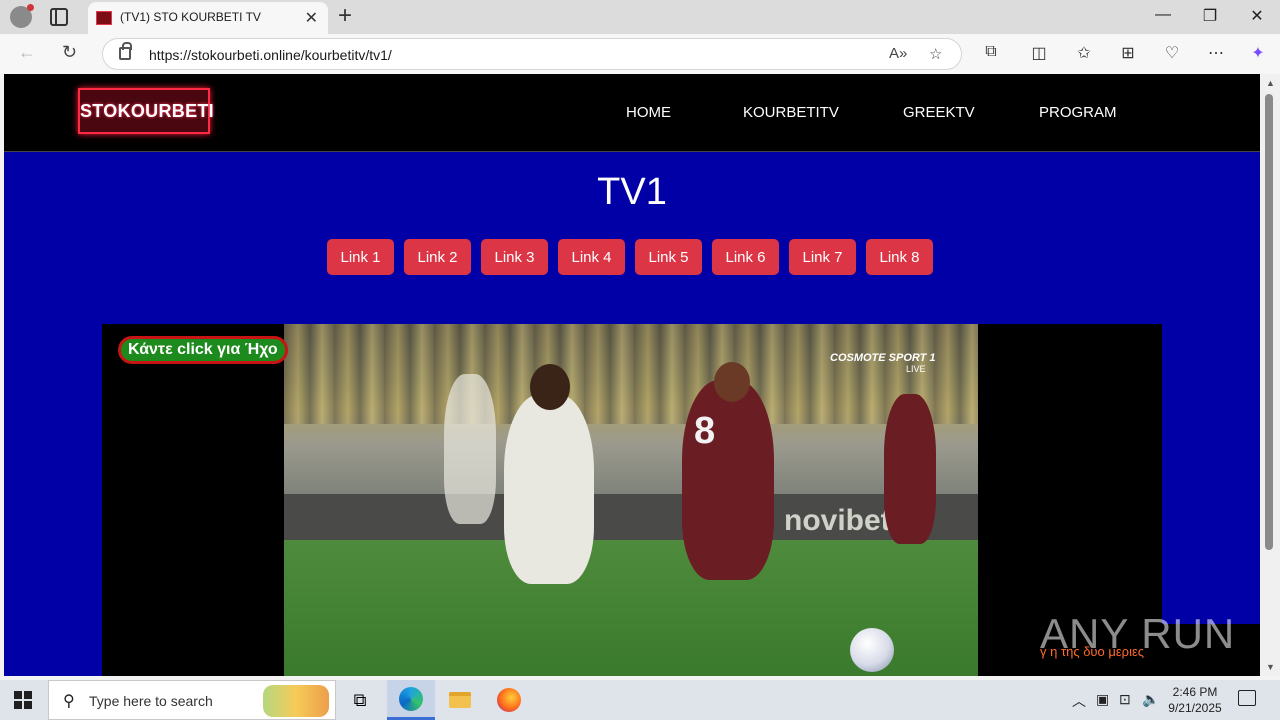 This screenshot has width=1280, height=720. What do you see at coordinates (935, 54) in the screenshot?
I see `favorite-star-icon: ☆` at bounding box center [935, 54].